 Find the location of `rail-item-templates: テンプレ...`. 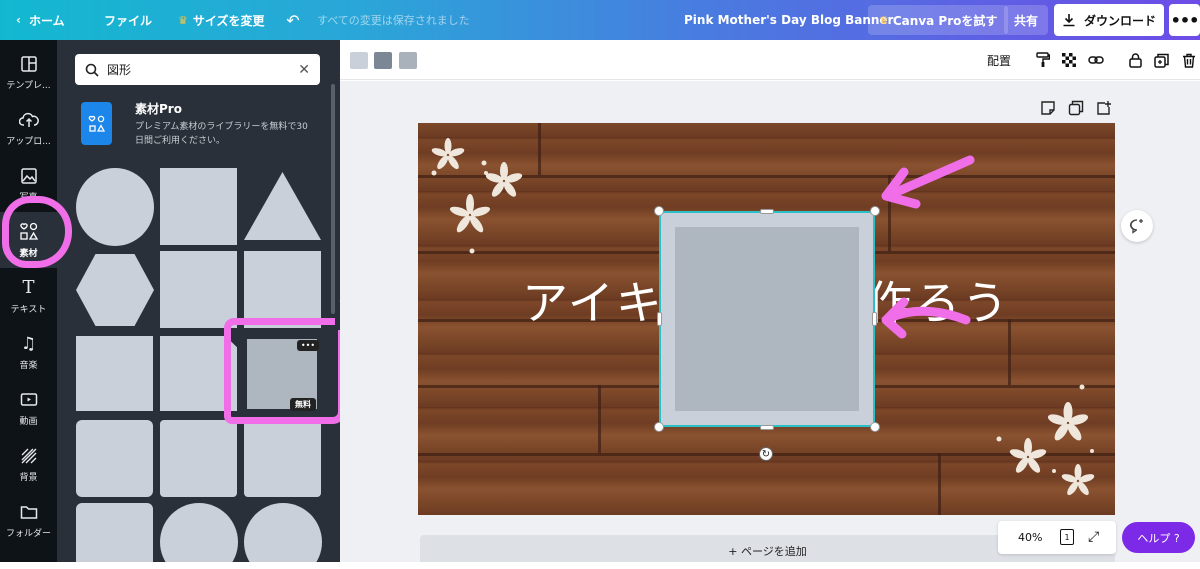

rail-item-templates: テンプレ... is located at coordinates (28, 72).